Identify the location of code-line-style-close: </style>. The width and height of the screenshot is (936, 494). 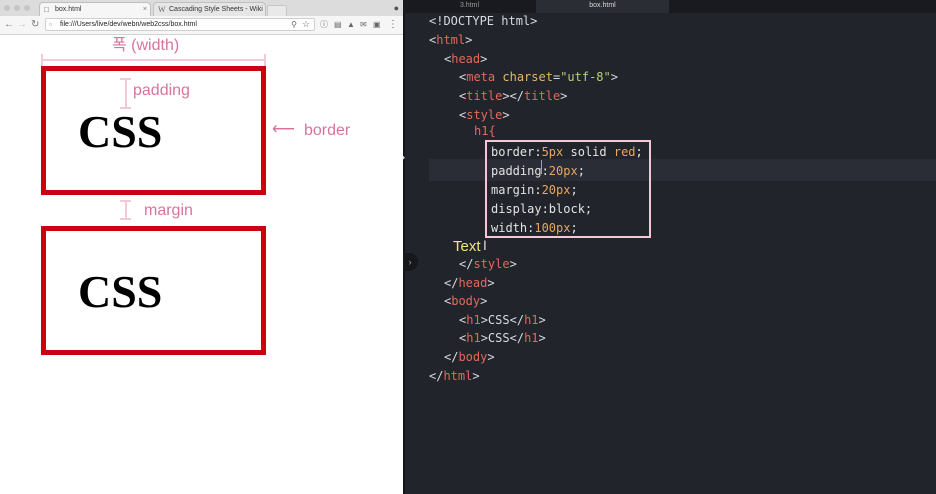
(473, 264).